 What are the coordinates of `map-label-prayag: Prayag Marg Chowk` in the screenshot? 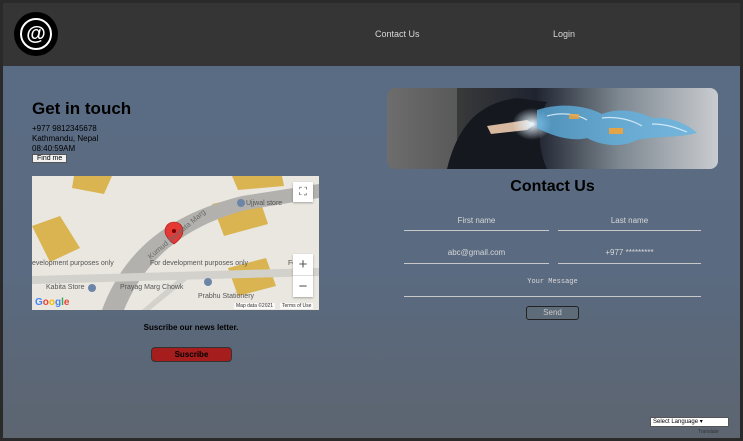 It's located at (152, 287).